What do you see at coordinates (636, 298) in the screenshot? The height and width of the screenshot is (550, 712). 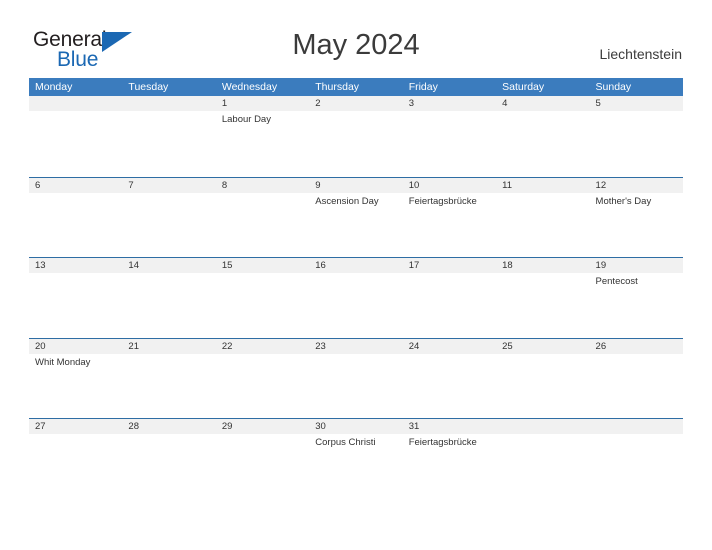 I see `calendar-day-cell: 19 Pentecost` at bounding box center [636, 298].